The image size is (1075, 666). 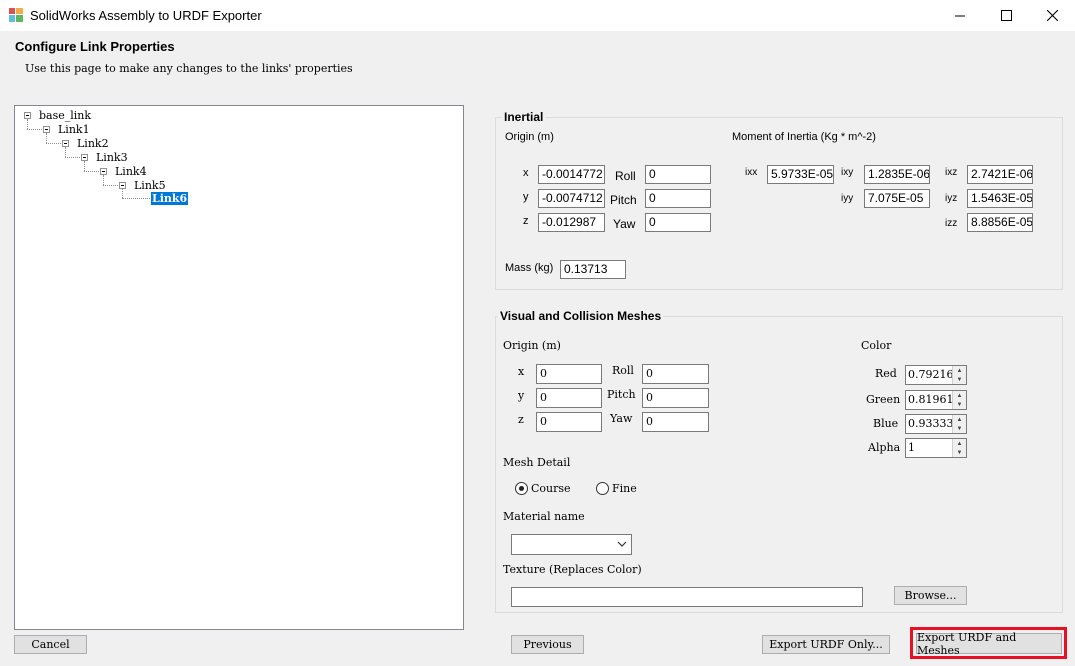 I want to click on visual-z-field: 0, so click(x=569, y=422).